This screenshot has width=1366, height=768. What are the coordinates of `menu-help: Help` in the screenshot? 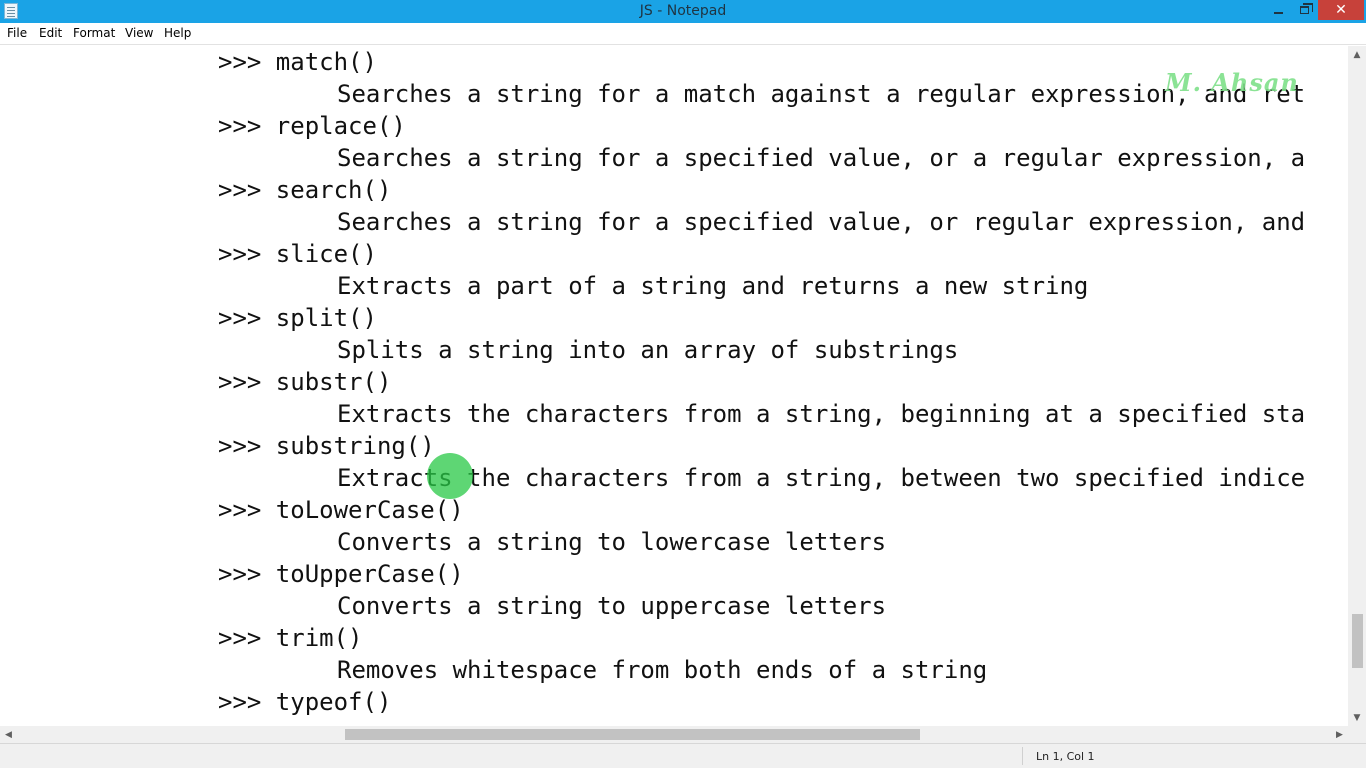 It's located at (177, 33).